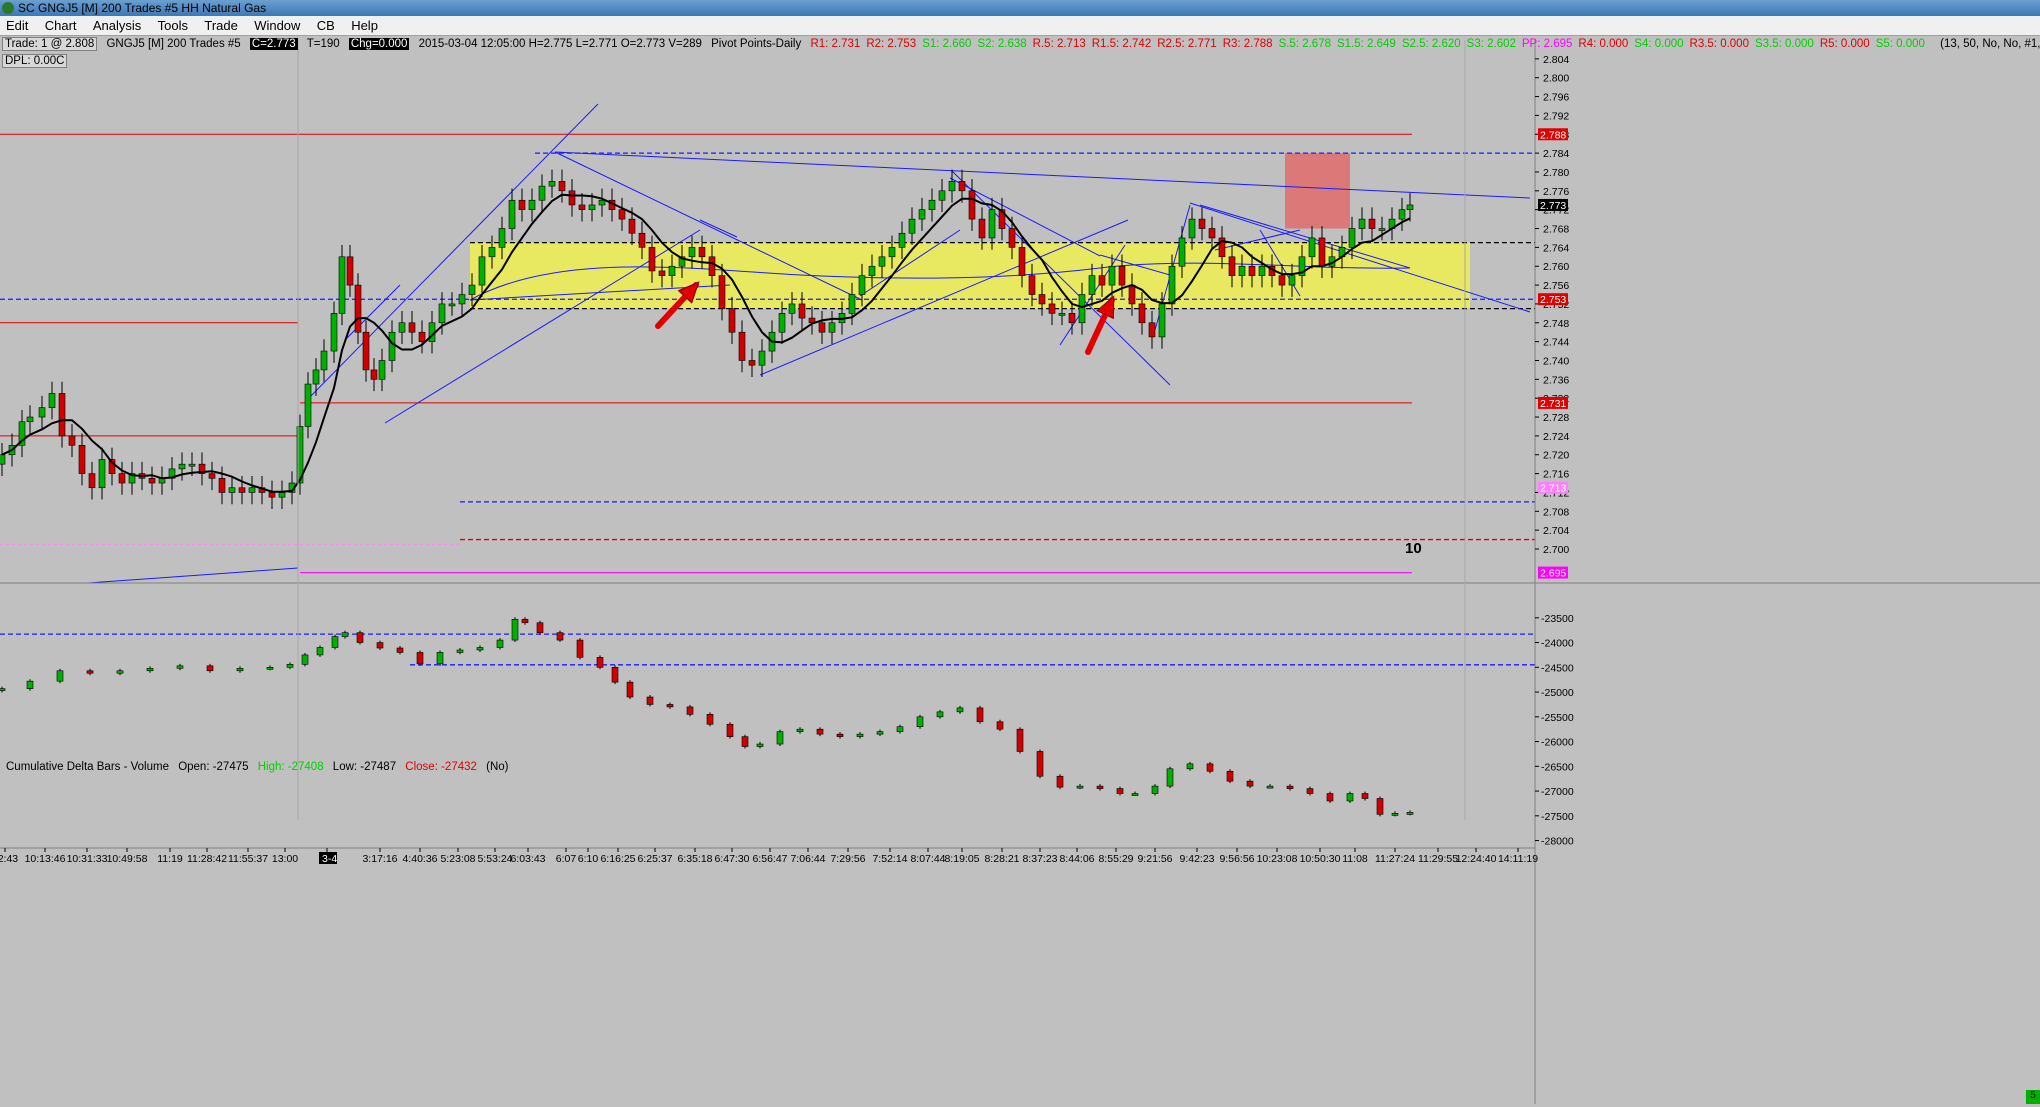 The width and height of the screenshot is (2040, 1107). Describe the element at coordinates (1659, 44) in the screenshot. I see `pivot-value: S4: 0.000` at that location.